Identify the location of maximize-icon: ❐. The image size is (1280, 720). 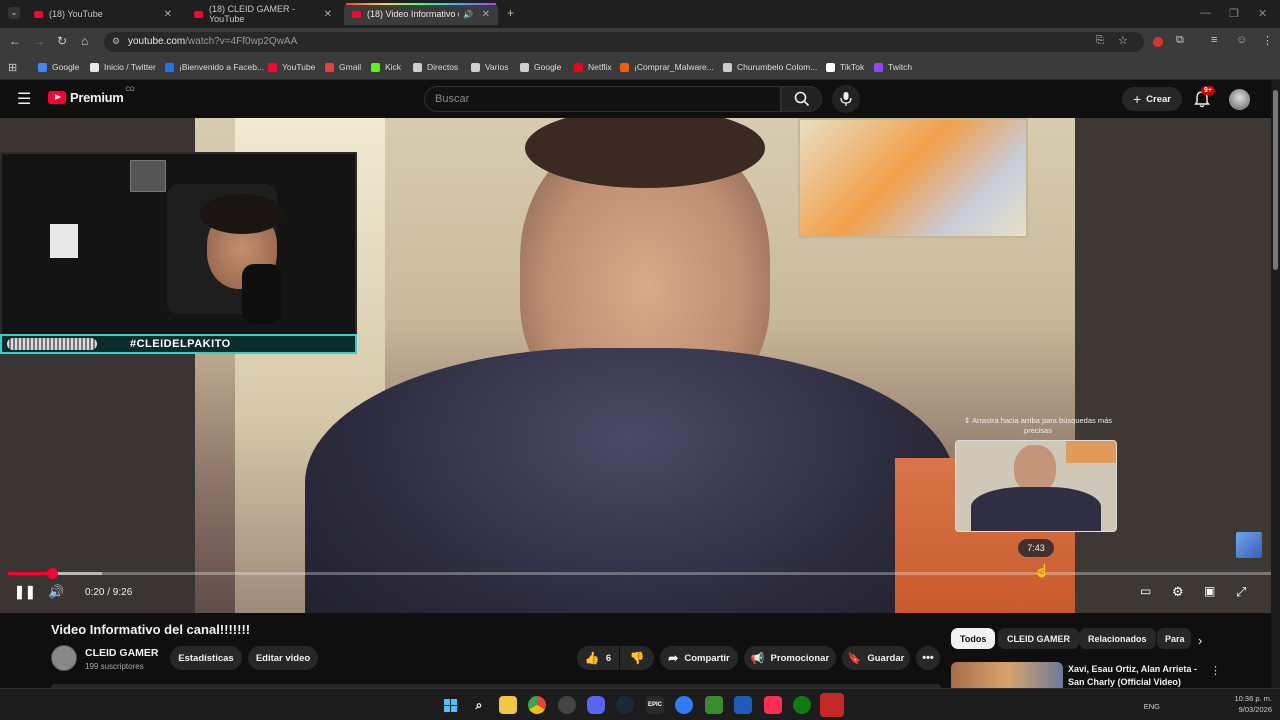
(1234, 13).